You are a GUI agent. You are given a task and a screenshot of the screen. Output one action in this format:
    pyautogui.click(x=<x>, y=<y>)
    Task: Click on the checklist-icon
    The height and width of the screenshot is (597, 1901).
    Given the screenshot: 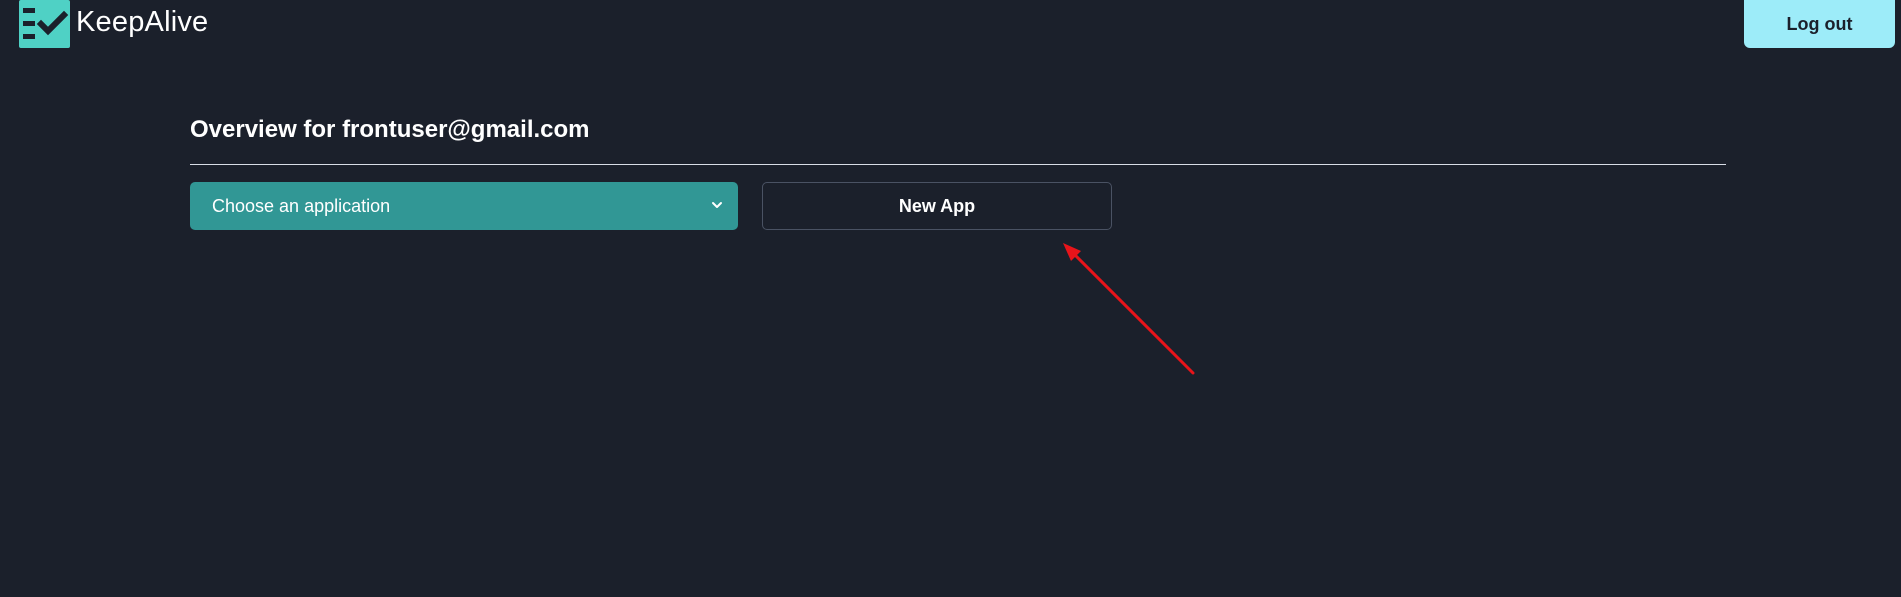 What is the action you would take?
    pyautogui.click(x=44, y=24)
    